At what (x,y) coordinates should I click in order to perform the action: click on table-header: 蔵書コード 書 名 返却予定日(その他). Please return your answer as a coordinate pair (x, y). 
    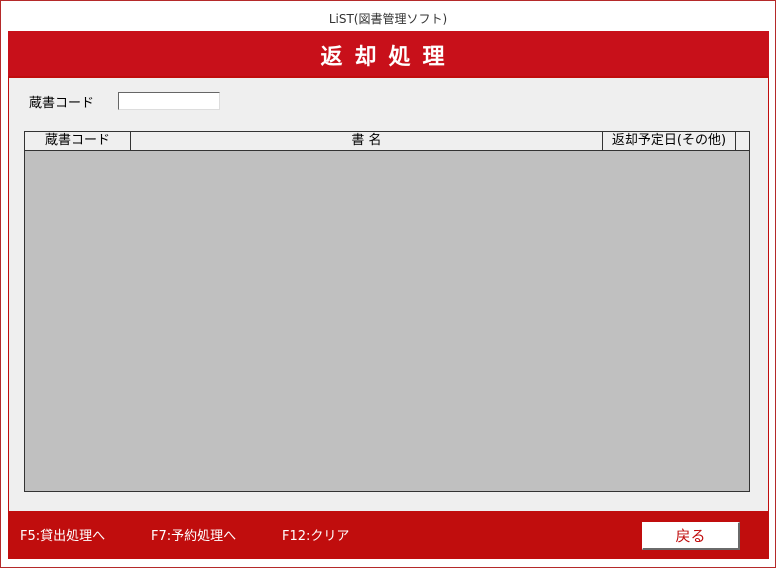
    Looking at the image, I should click on (387, 141).